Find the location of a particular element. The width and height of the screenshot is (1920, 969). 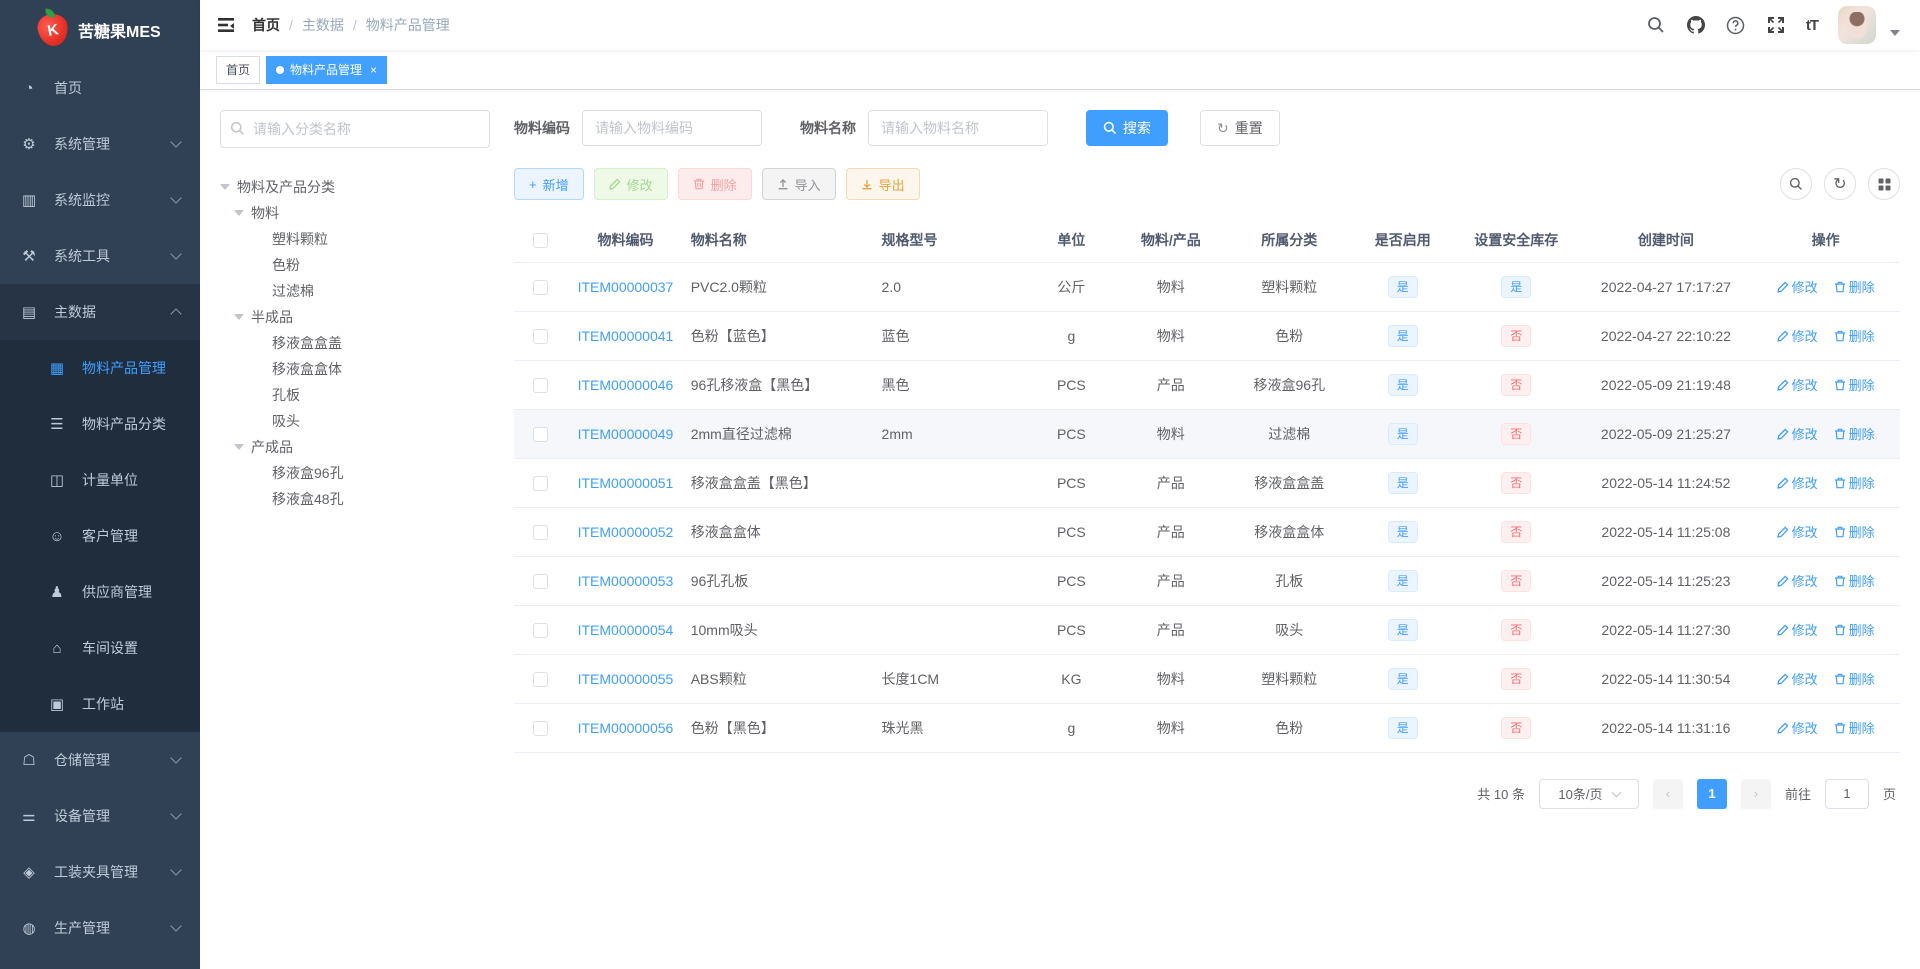

tree-node-root: 物料及产品分类 is located at coordinates (355, 187).